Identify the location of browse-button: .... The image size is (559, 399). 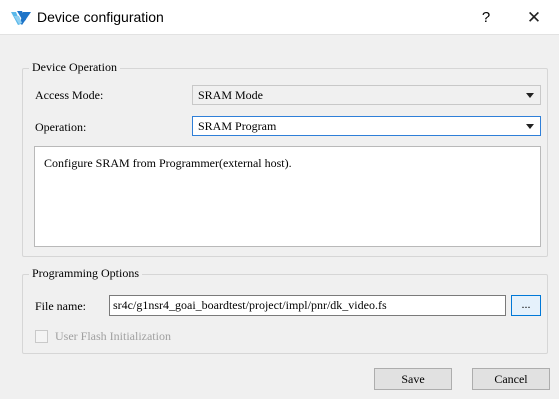
(526, 305).